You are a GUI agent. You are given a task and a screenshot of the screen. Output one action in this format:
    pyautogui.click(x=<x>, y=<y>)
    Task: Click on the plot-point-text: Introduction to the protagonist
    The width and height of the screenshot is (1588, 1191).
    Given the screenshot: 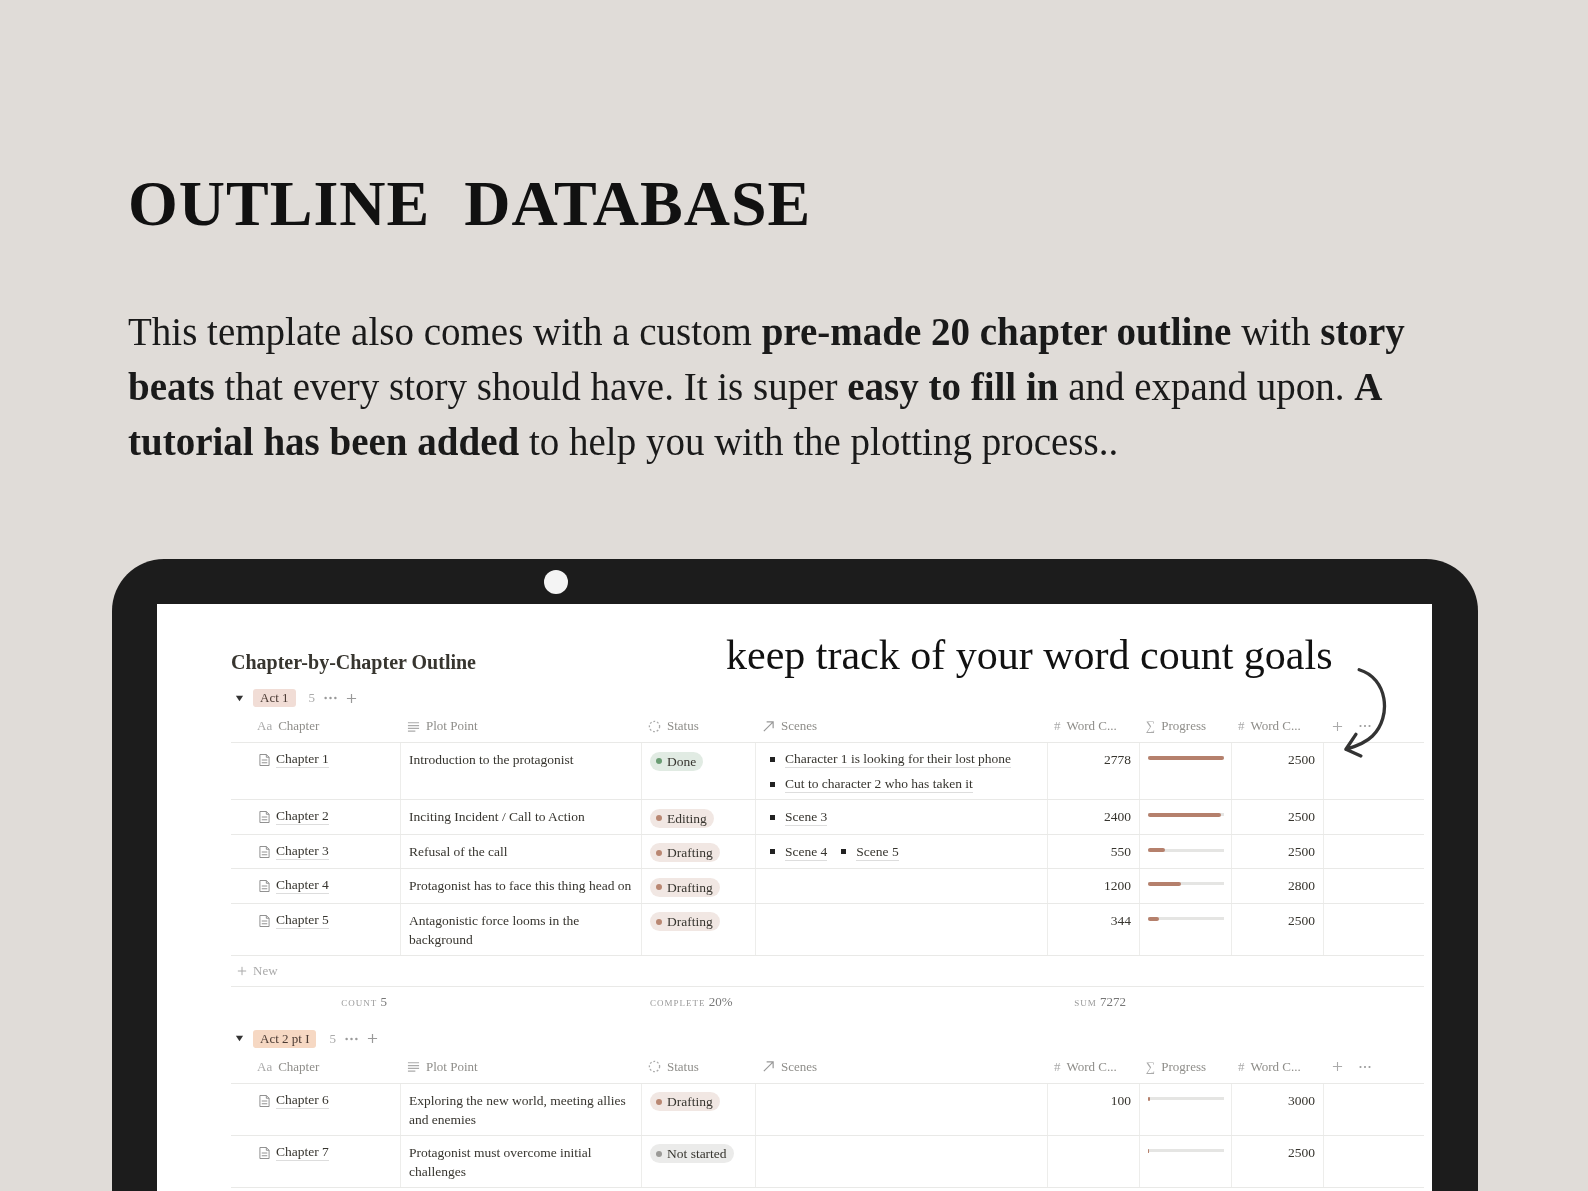 What is the action you would take?
    pyautogui.click(x=491, y=759)
    